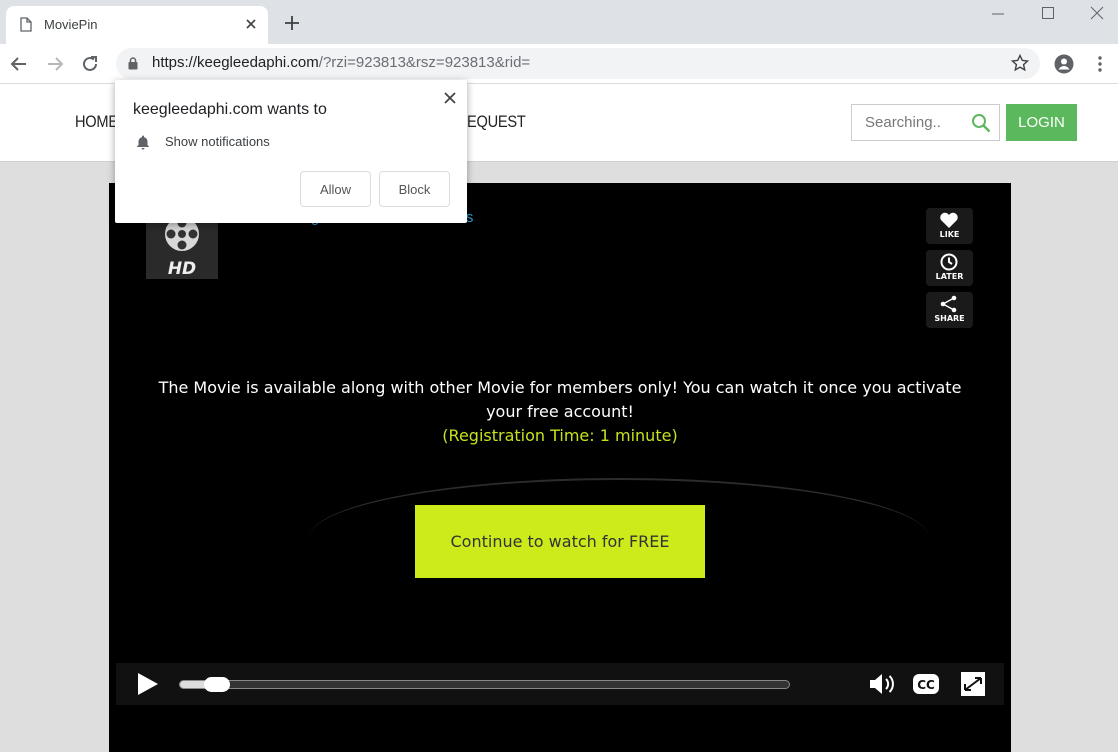  I want to click on block-button: Block, so click(414, 189).